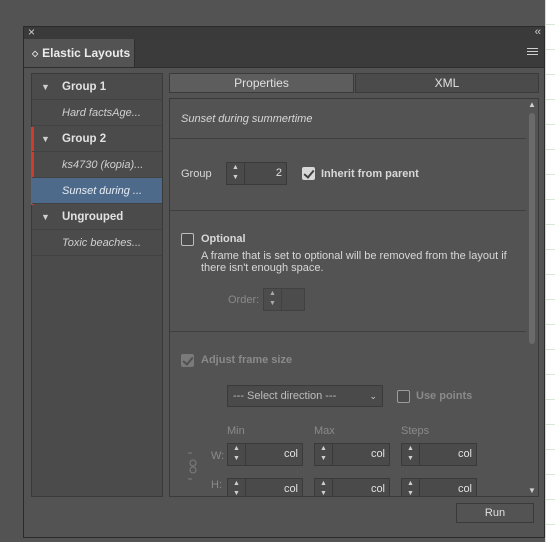 The image size is (555, 542). What do you see at coordinates (247, 119) in the screenshot?
I see `frame-name: Sunset during summertime` at bounding box center [247, 119].